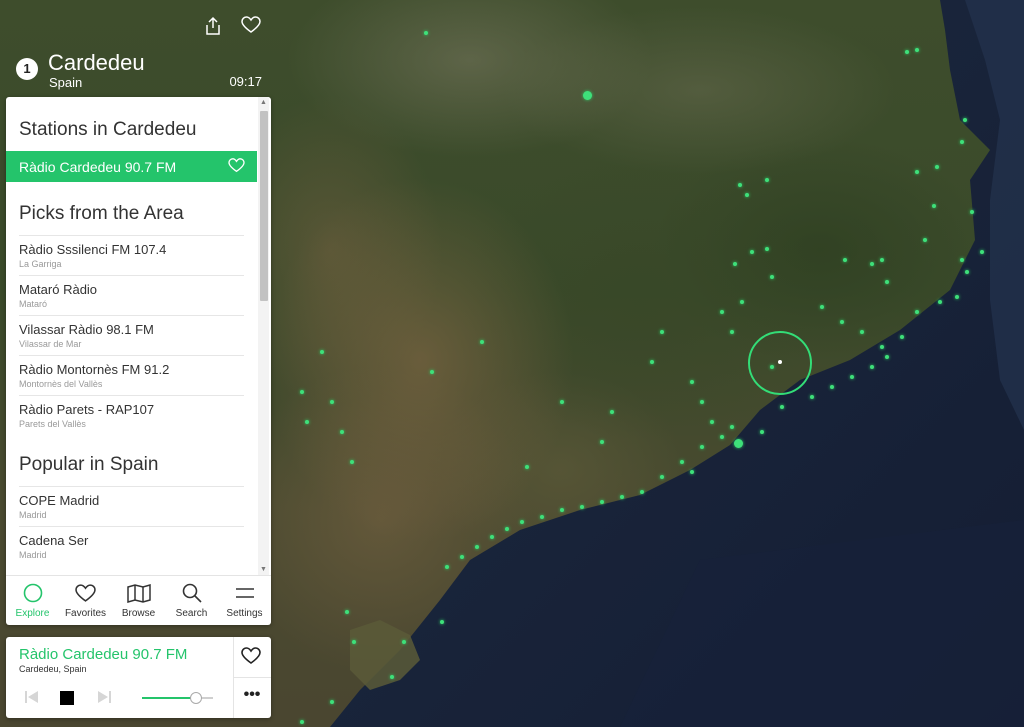 This screenshot has width=1024, height=727. Describe the element at coordinates (131, 255) in the screenshot. I see `list-item: Ràdio Sssilenci FM 107.4 La Garriga` at that location.